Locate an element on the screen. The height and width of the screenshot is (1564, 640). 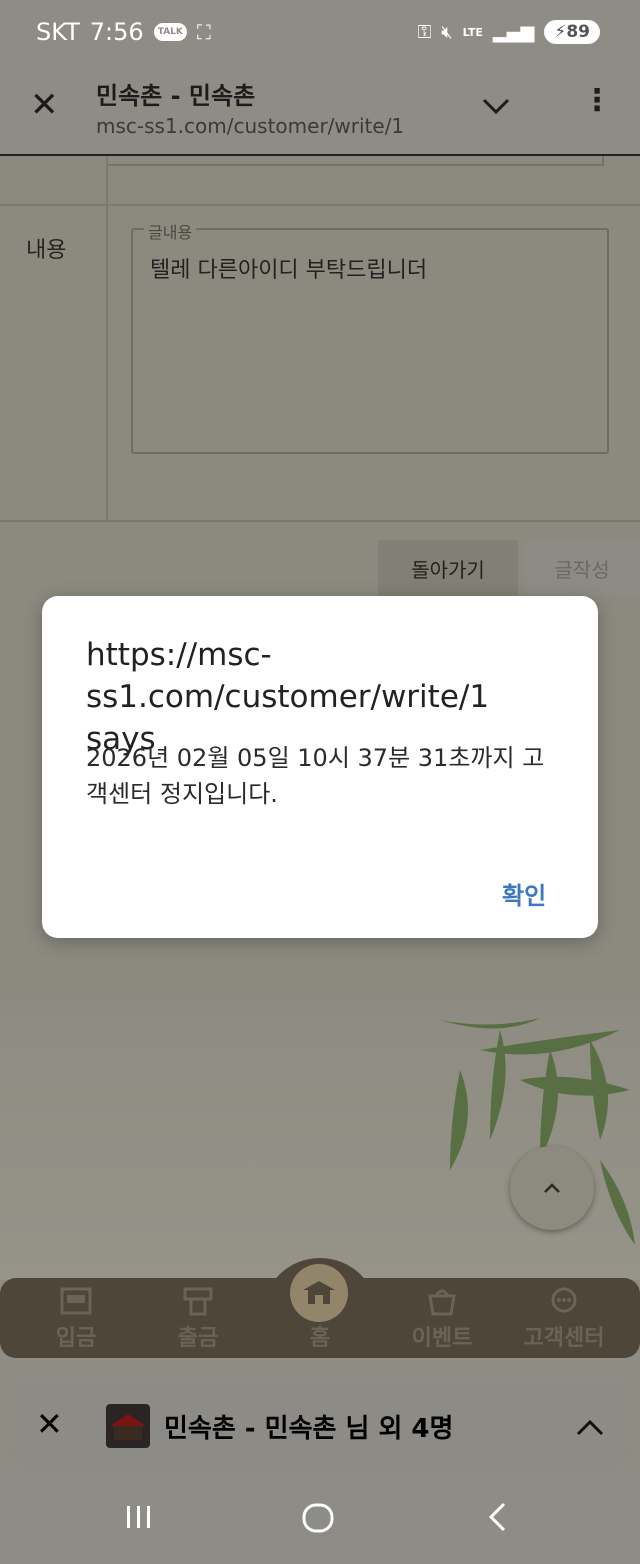
url-text: msc-ss1.com/customer/write/1 is located at coordinates (250, 126).